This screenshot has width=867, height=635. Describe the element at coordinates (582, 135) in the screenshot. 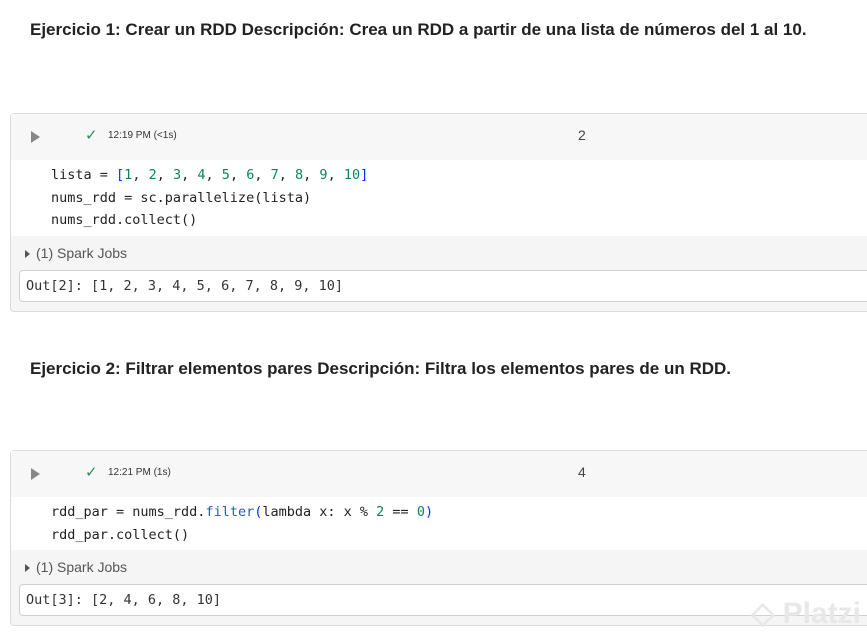

I see `cell-number: 2` at that location.